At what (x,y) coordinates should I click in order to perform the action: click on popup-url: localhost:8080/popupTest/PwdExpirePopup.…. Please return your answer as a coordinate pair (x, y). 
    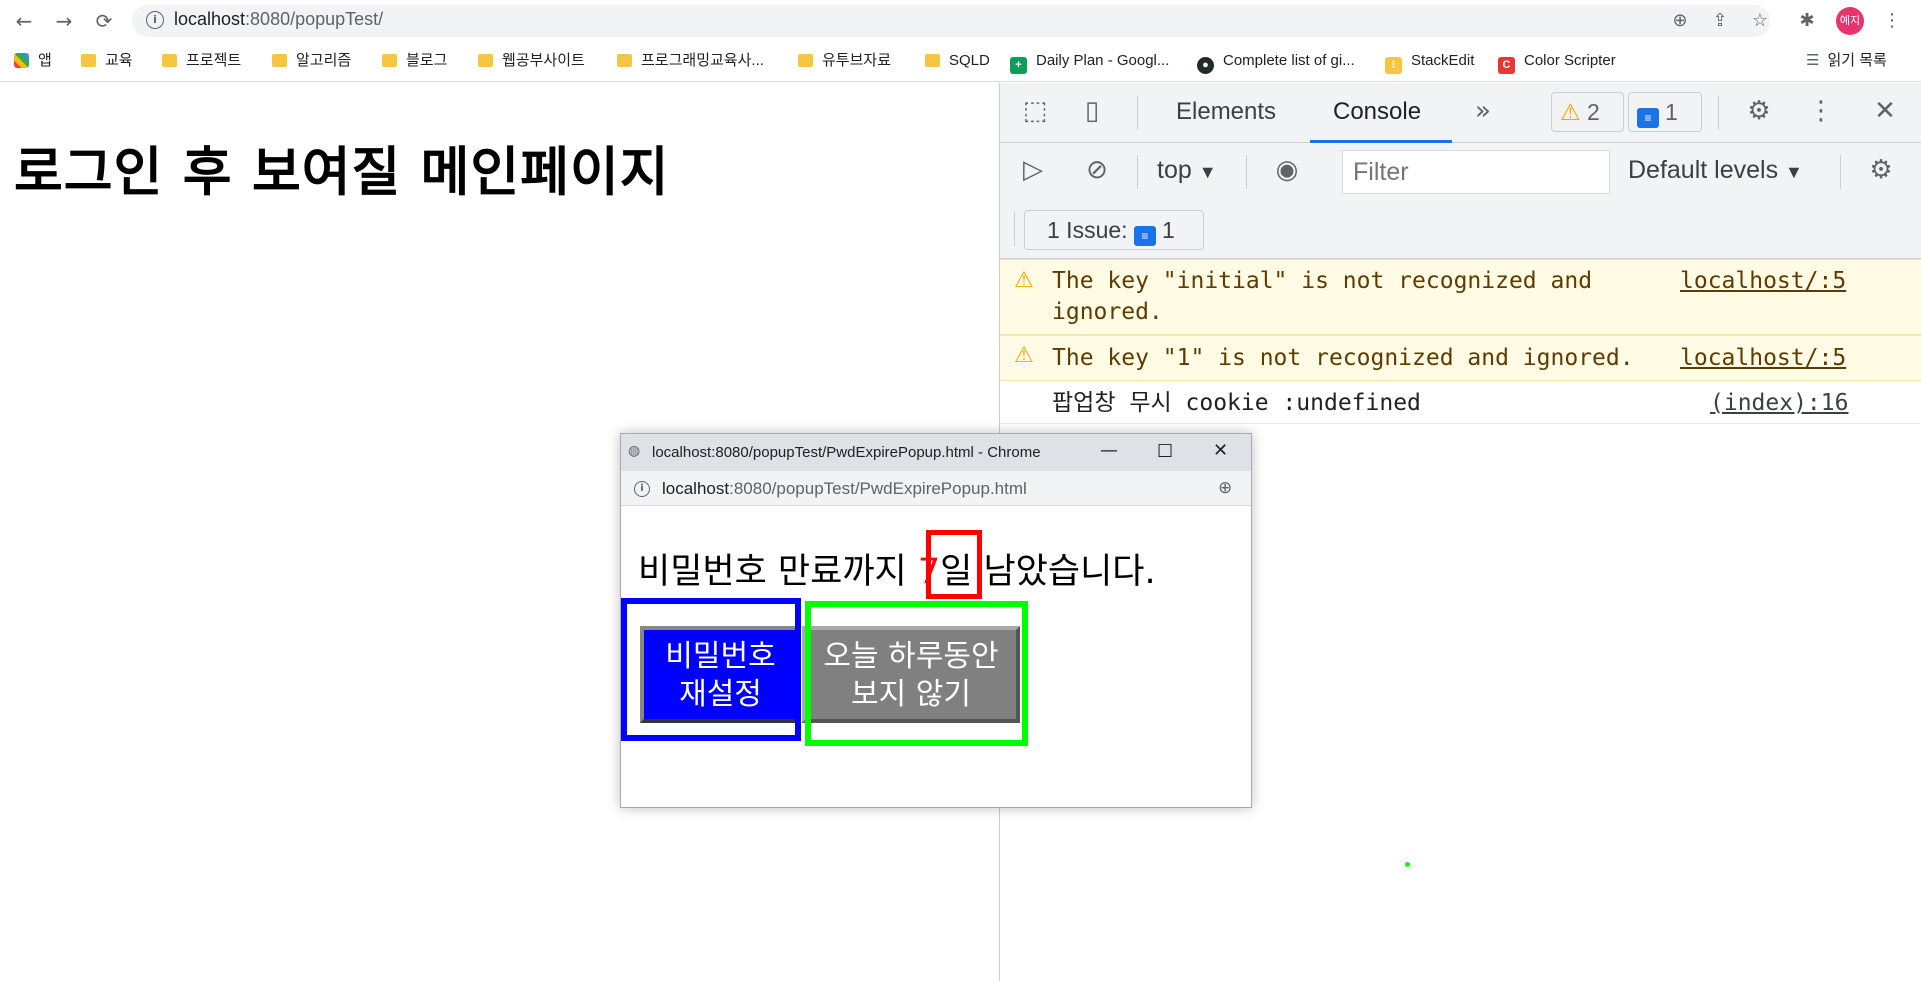
    Looking at the image, I should click on (844, 489).